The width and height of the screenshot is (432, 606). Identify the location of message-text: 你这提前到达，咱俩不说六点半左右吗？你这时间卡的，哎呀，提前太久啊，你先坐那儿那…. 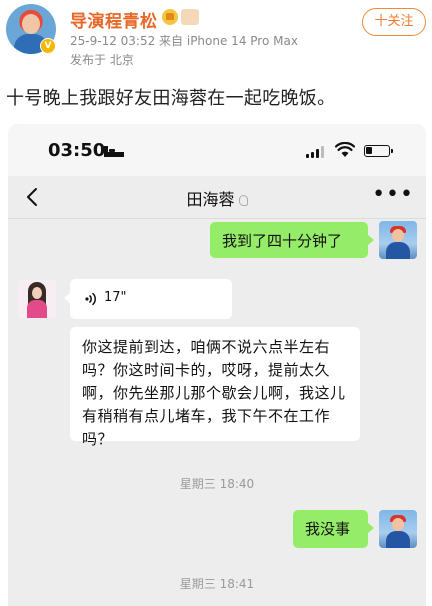
(214, 393).